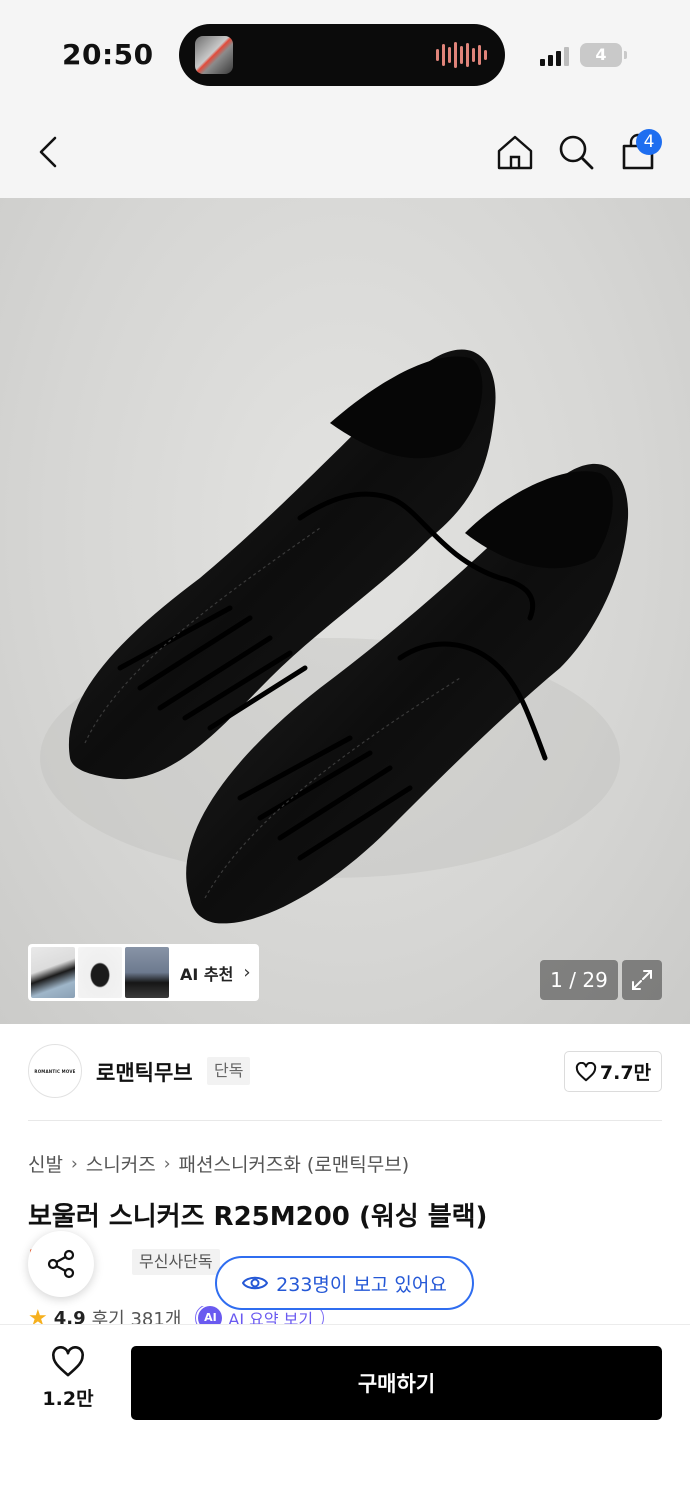  I want to click on signal-icon, so click(554, 56).